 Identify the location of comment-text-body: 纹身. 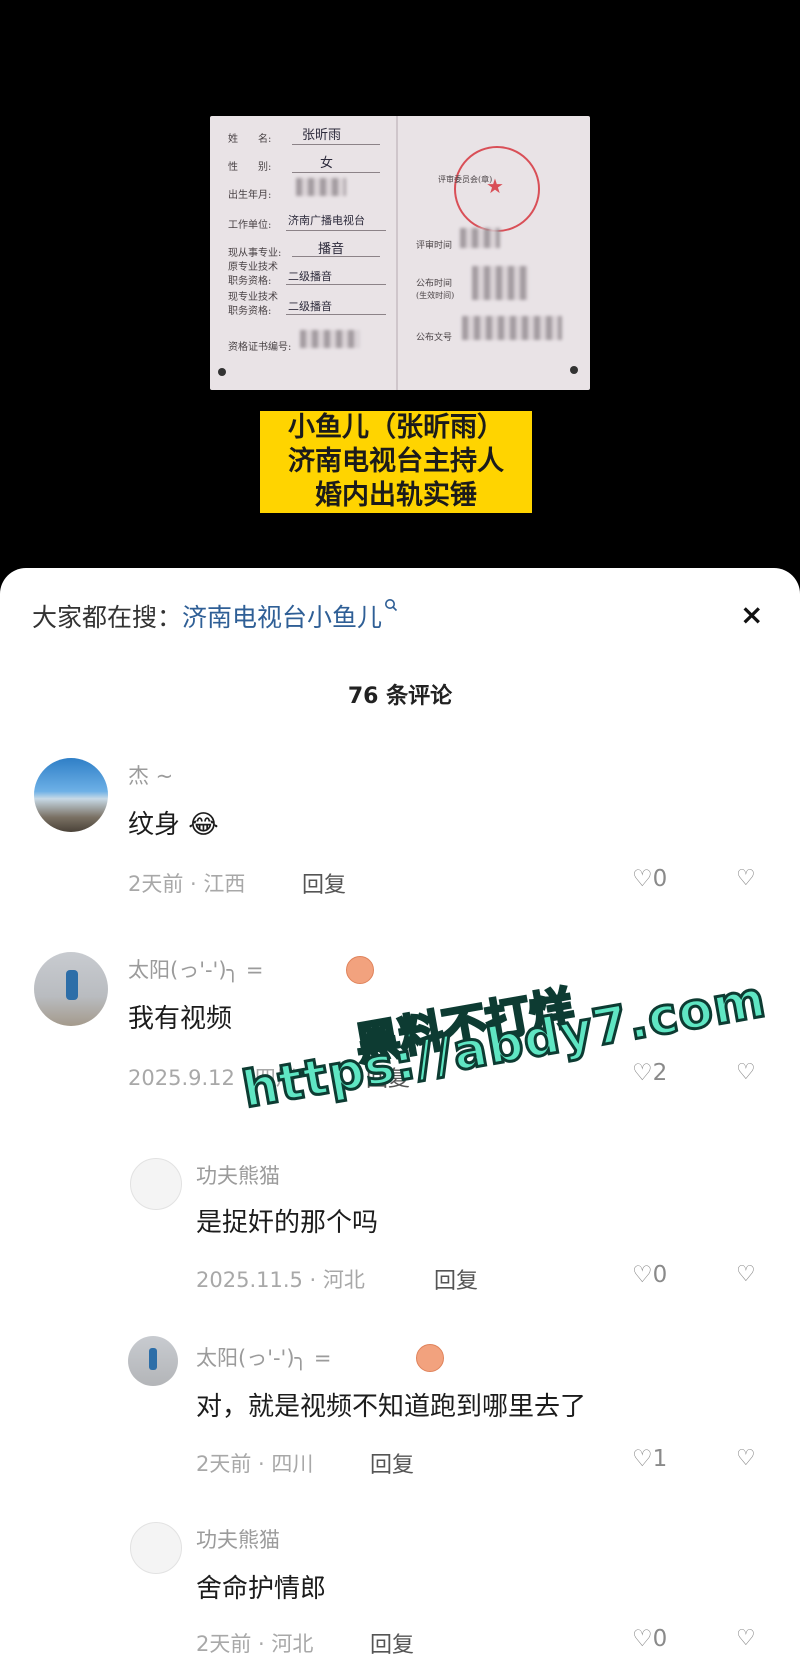
(154, 825).